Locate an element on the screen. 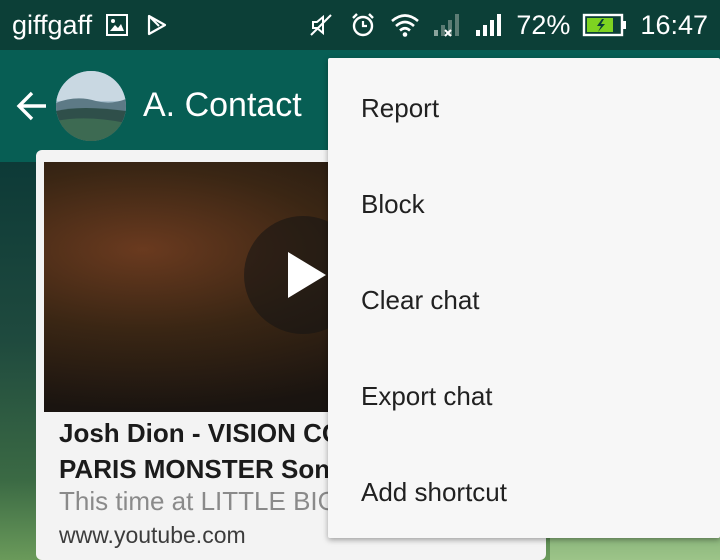 The image size is (720, 560). wifi-icon is located at coordinates (405, 25).